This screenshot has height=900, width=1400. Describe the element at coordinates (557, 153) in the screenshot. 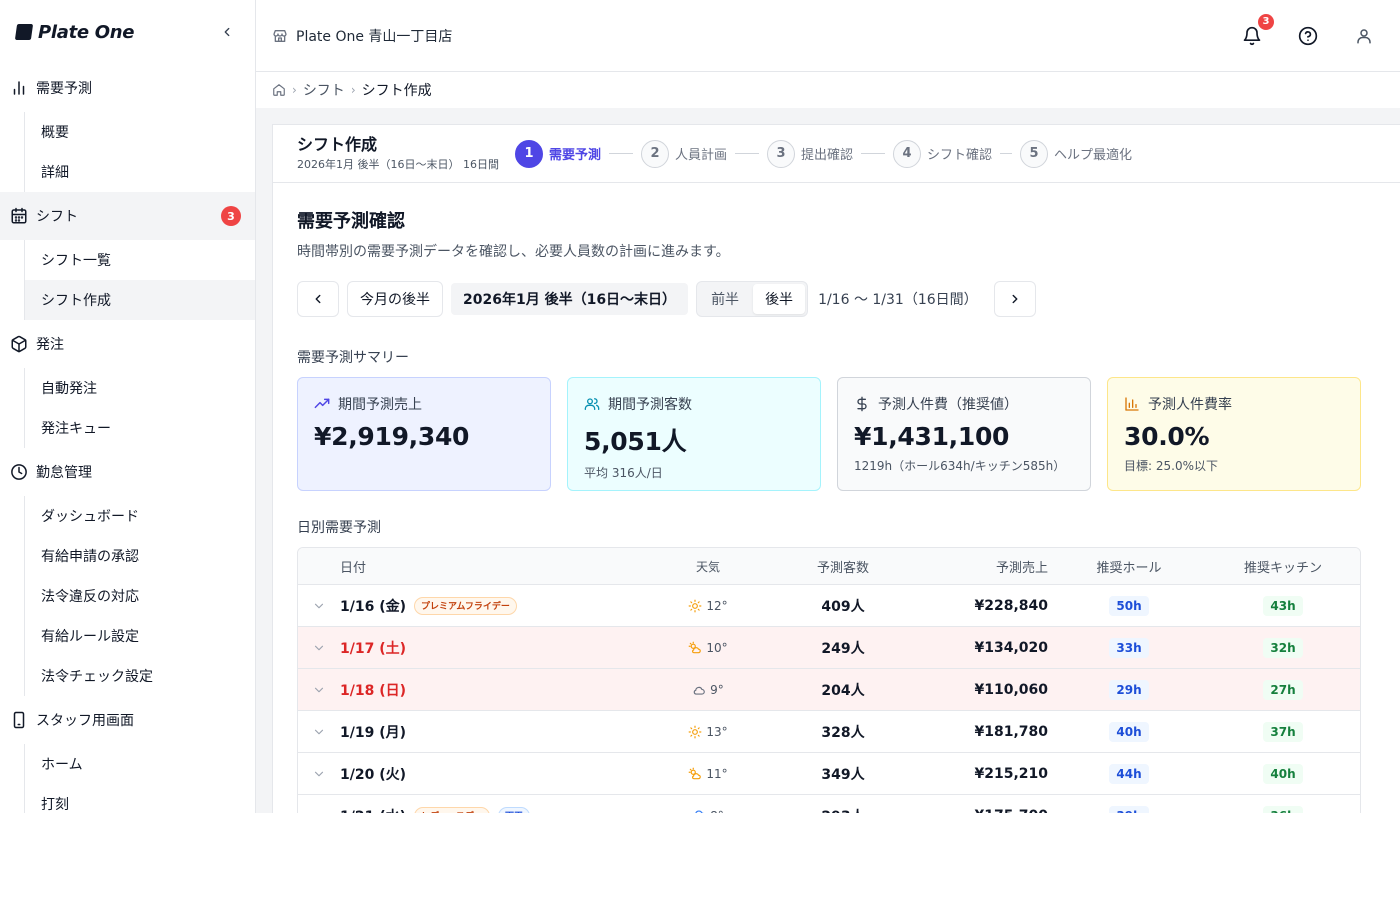

I see `step-demand-forecast: 1 需要予測` at that location.